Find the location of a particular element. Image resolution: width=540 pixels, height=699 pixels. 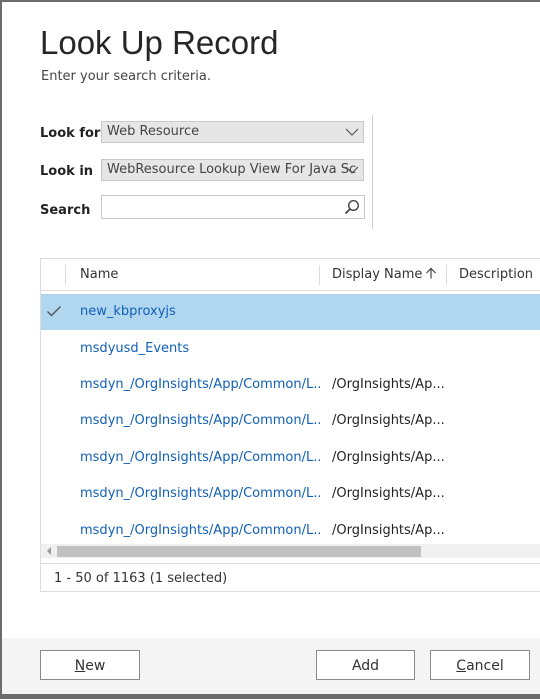

search-input is located at coordinates (223, 208).